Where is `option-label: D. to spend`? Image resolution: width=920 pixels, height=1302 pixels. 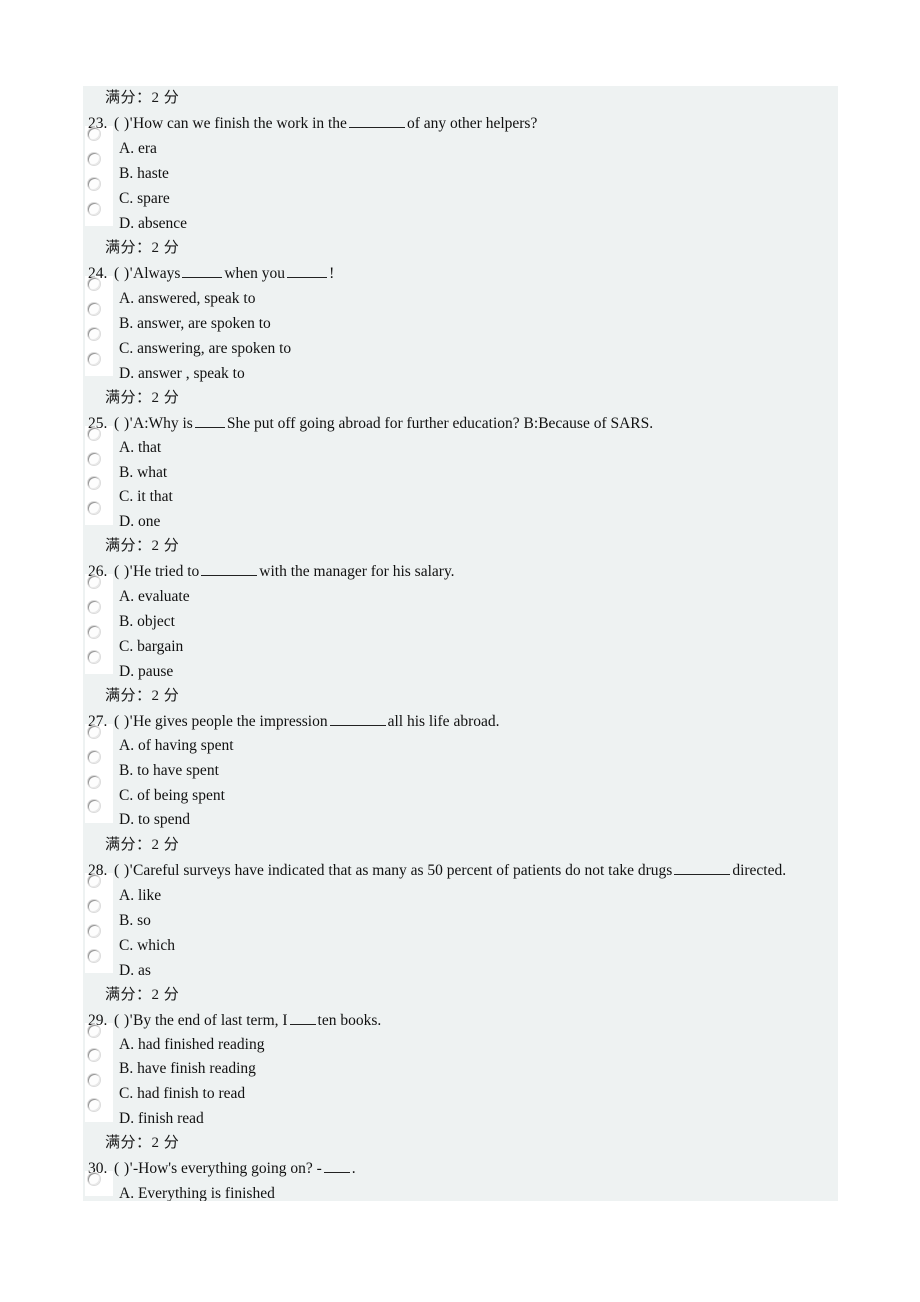 option-label: D. to spend is located at coordinates (155, 820).